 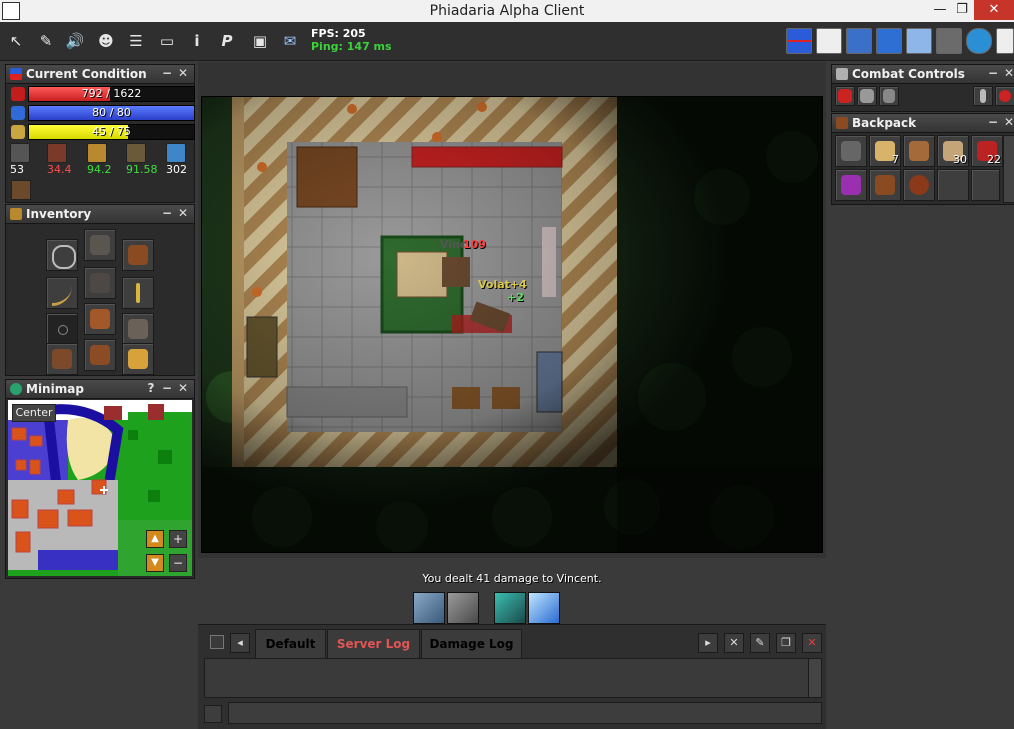 I want to click on health-mana-icon, so click(x=799, y=41).